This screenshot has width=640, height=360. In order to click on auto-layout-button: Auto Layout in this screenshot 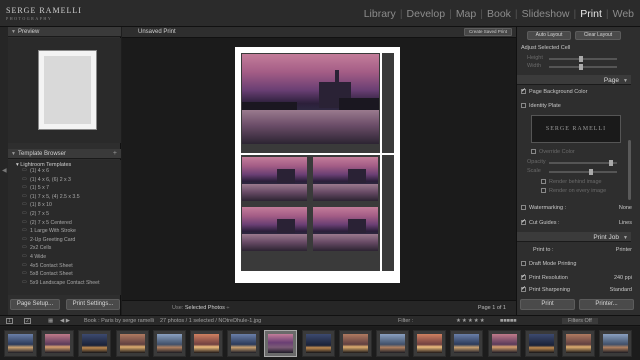, I will do `click(549, 35)`.